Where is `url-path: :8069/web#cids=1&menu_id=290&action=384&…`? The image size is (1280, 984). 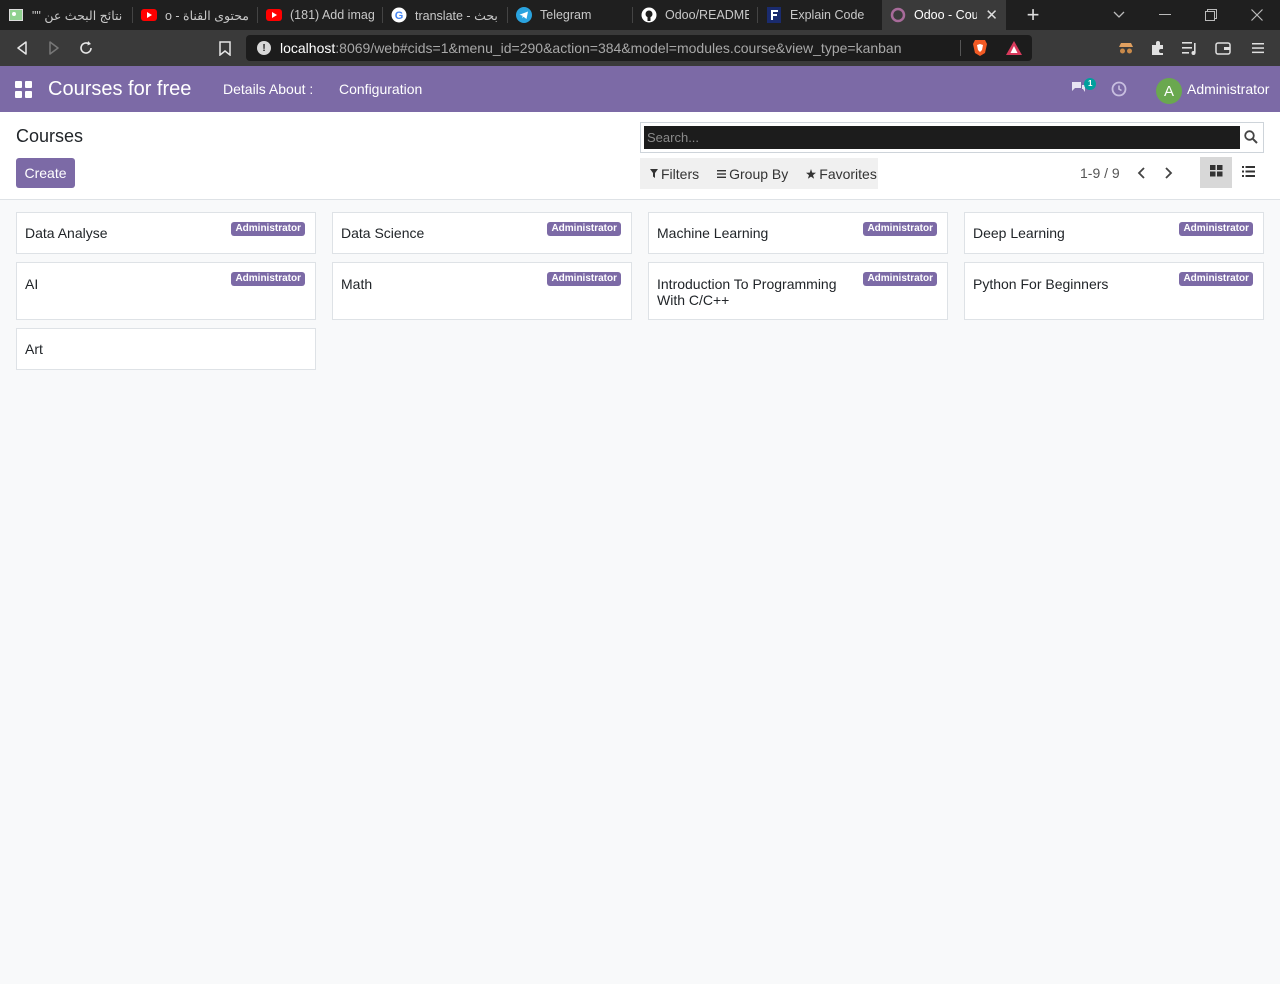
url-path: :8069/web#cids=1&menu_id=290&action=384&… is located at coordinates (618, 48).